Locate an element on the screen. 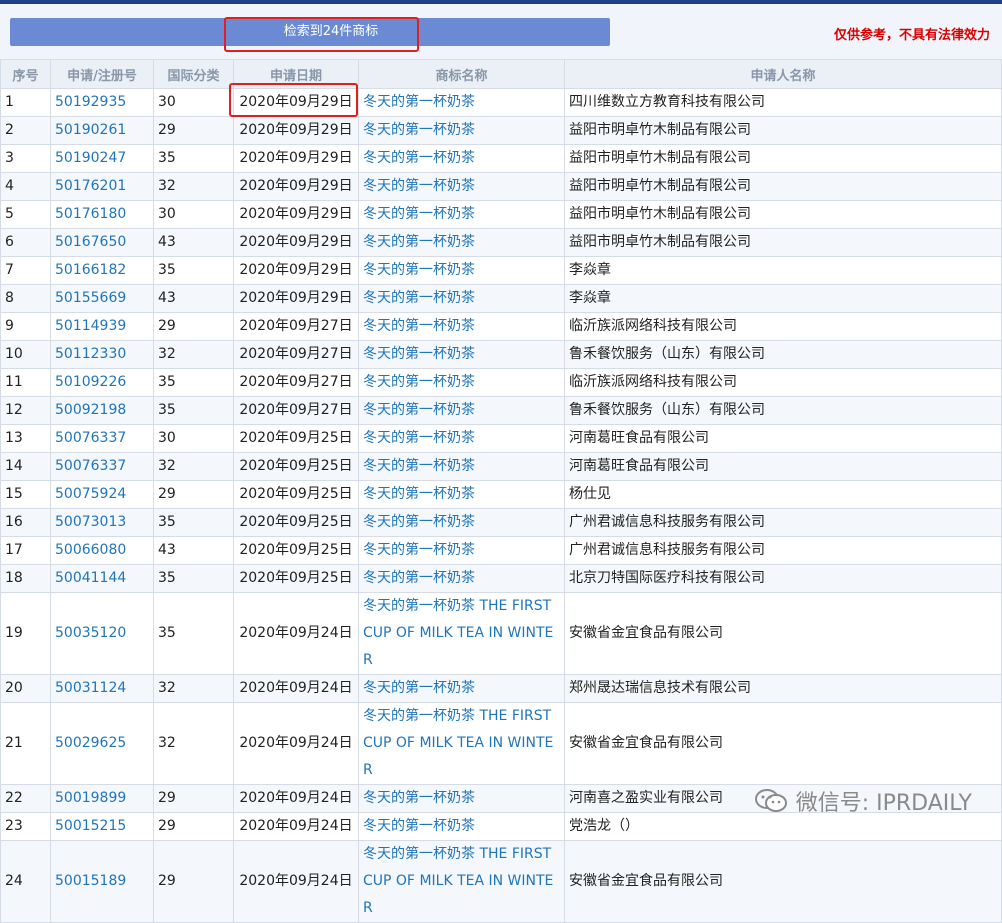 The height and width of the screenshot is (923, 1002). cell-reg-no-link: 50015215 is located at coordinates (102, 826).